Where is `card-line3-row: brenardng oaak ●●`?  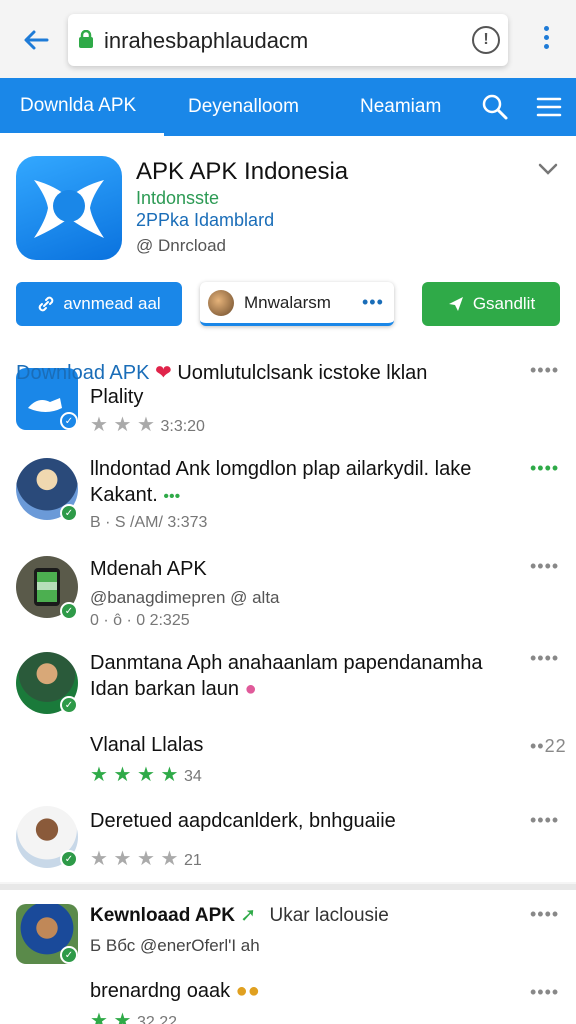
card-line3-row: brenardng oaak ●● is located at coordinates (175, 991).